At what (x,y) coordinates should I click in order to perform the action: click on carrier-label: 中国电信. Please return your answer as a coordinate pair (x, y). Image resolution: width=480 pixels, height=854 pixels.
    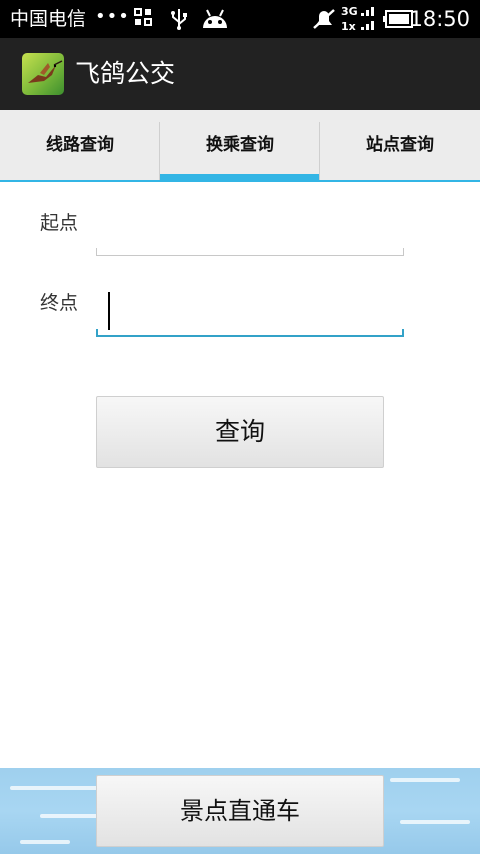
    Looking at the image, I should click on (48, 19).